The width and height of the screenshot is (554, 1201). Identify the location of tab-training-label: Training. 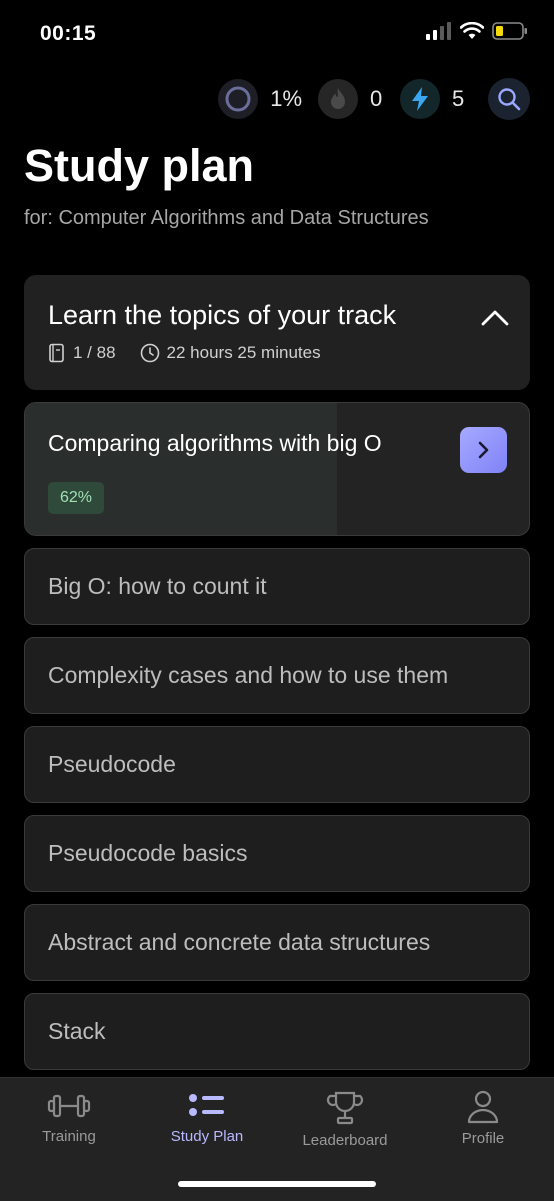
(69, 1136).